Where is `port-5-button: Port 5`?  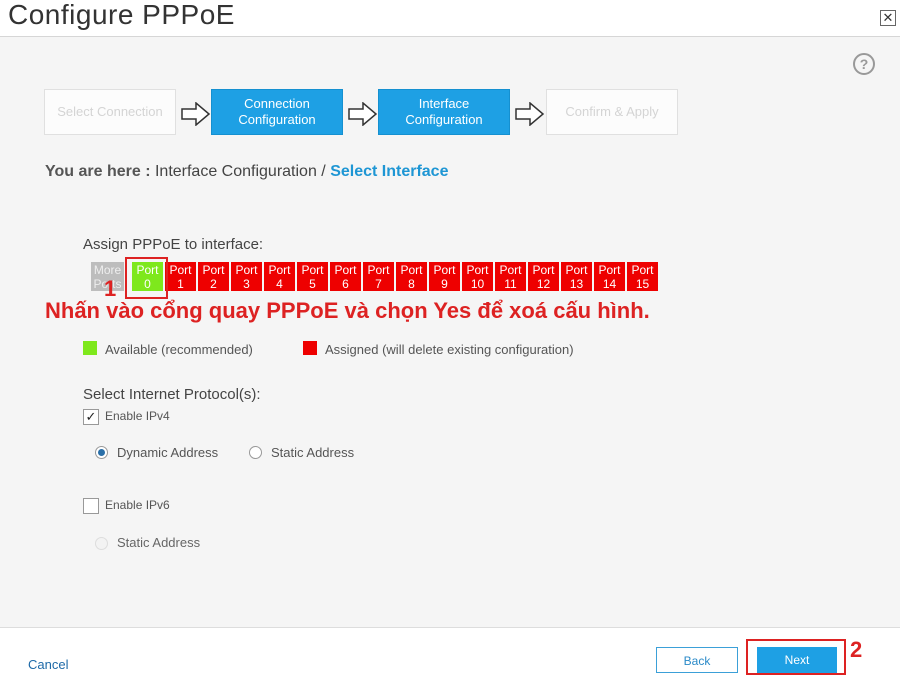 port-5-button: Port 5 is located at coordinates (312, 276).